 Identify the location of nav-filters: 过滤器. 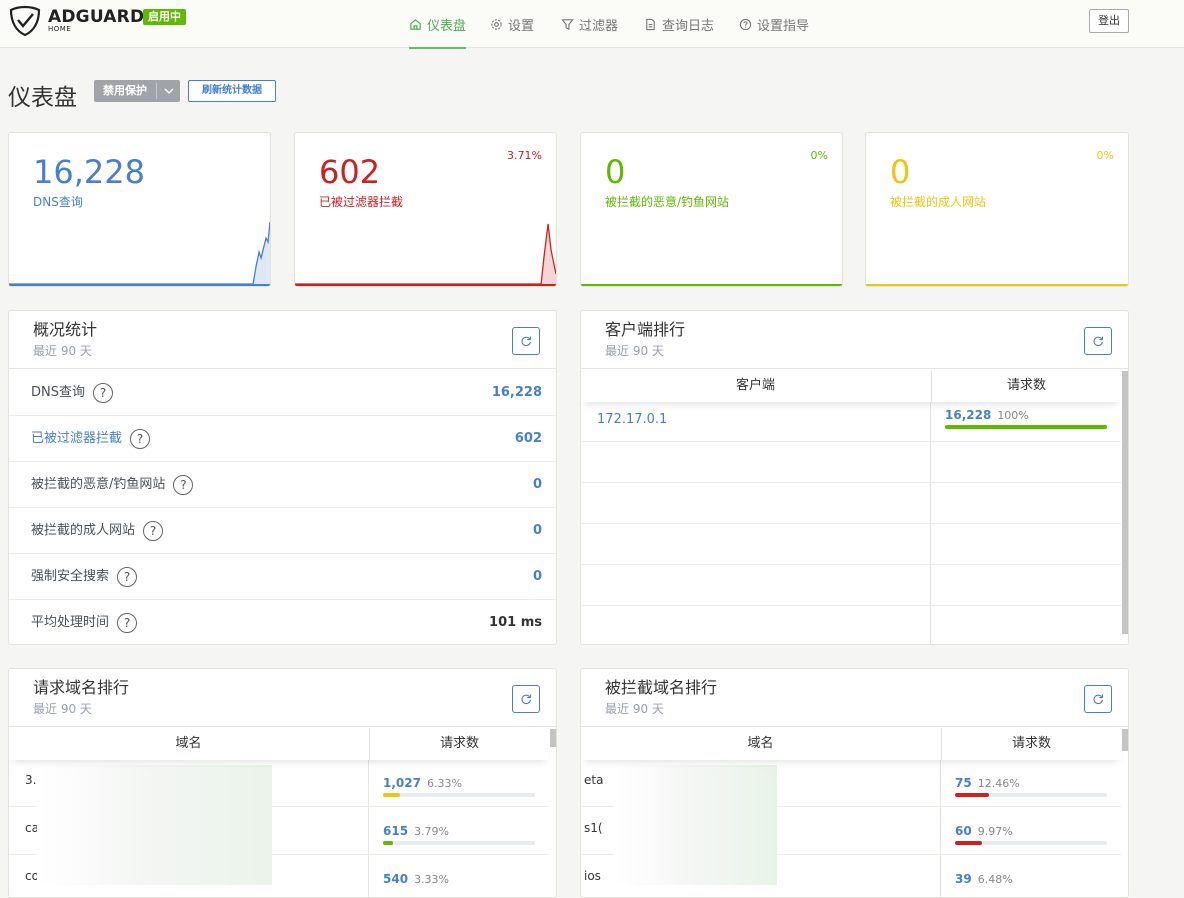
(589, 24).